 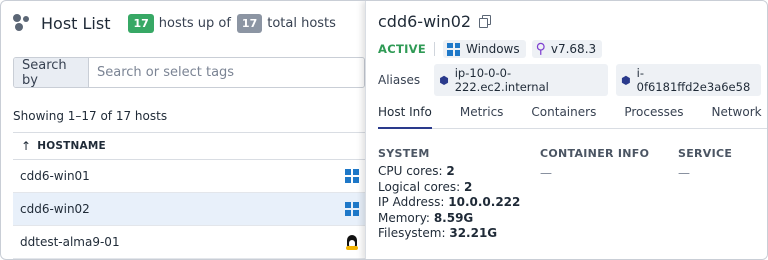 I want to click on container-info-empty: —, so click(x=546, y=173).